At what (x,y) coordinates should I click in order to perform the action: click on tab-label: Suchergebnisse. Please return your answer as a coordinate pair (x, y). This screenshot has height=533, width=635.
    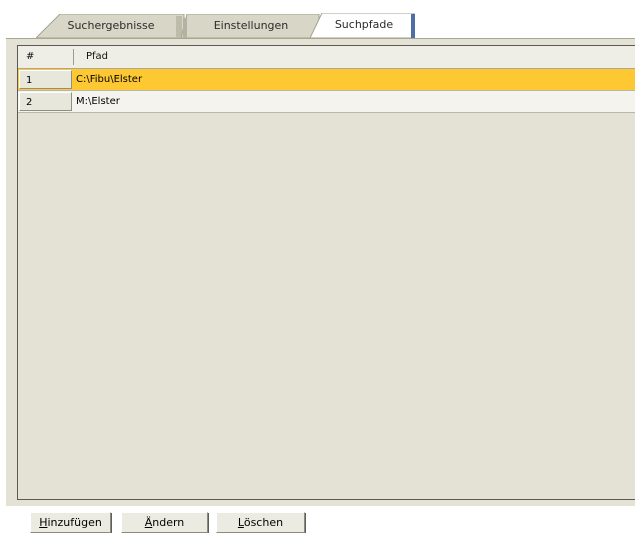
    Looking at the image, I should click on (111, 25).